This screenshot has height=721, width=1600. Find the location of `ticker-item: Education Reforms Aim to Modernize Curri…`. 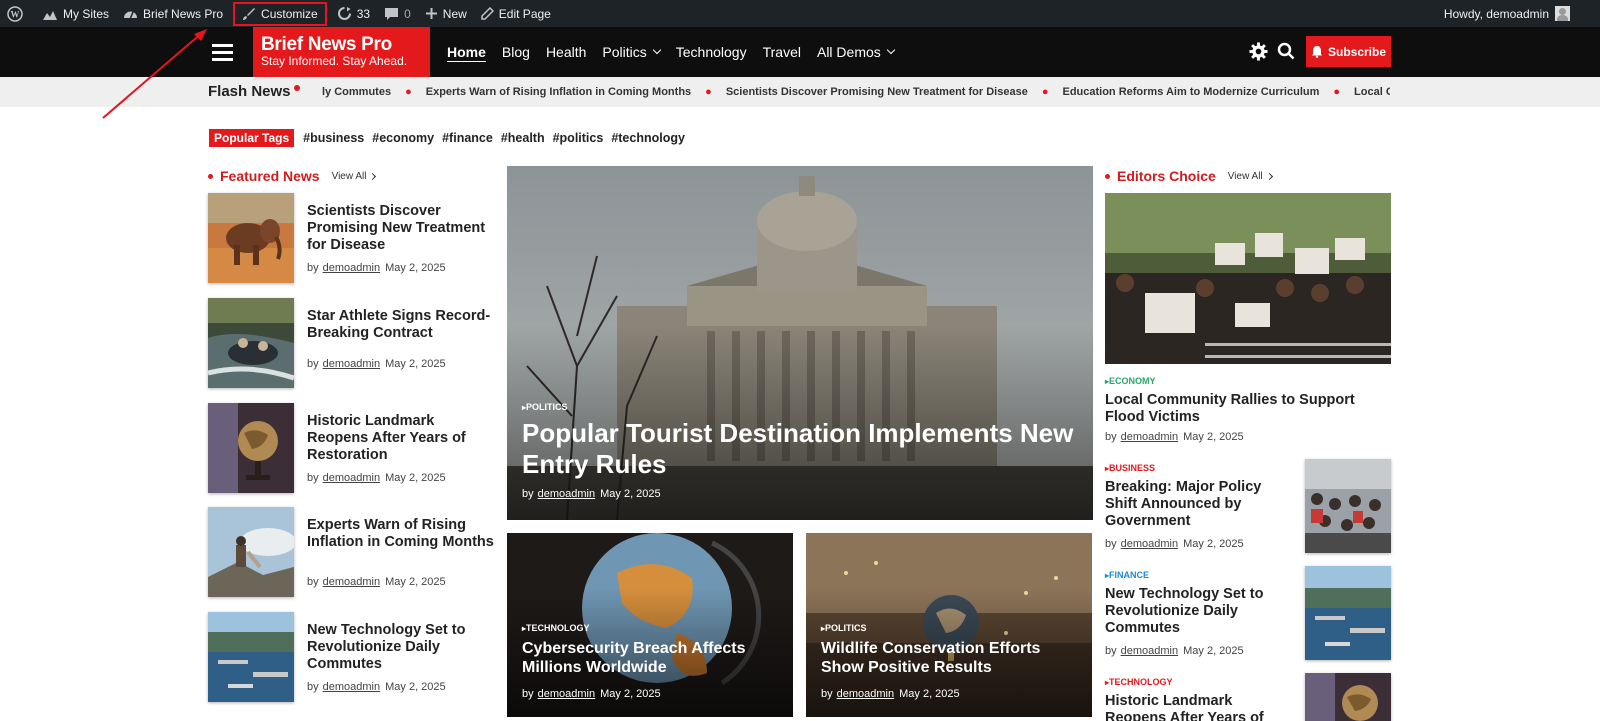

ticker-item: Education Reforms Aim to Modernize Curri… is located at coordinates (1190, 92).